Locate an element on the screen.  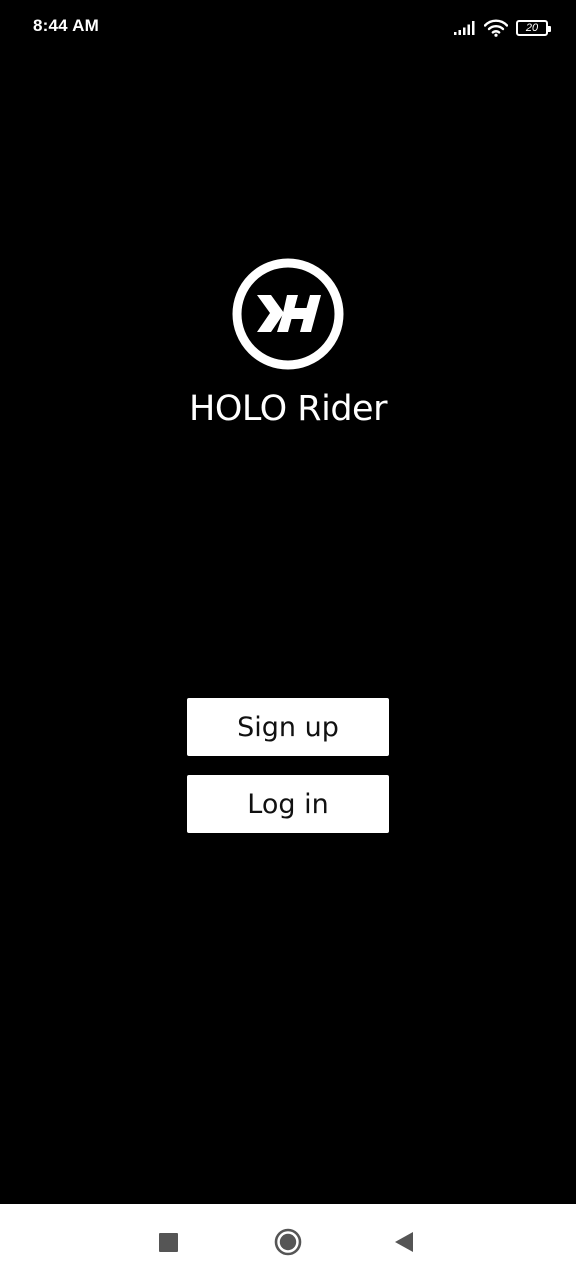
home-icon is located at coordinates (288, 1242).